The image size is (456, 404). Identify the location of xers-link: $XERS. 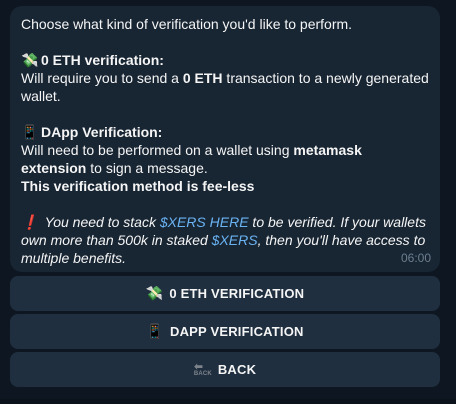
(235, 240).